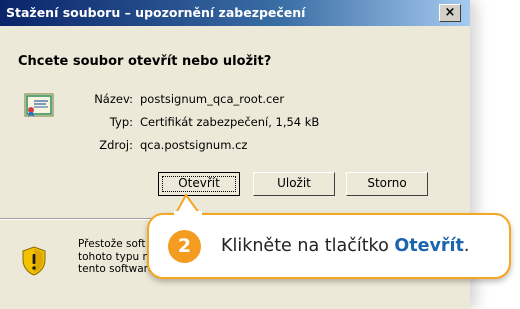  What do you see at coordinates (34, 263) in the screenshot?
I see `shield-warning-icon` at bounding box center [34, 263].